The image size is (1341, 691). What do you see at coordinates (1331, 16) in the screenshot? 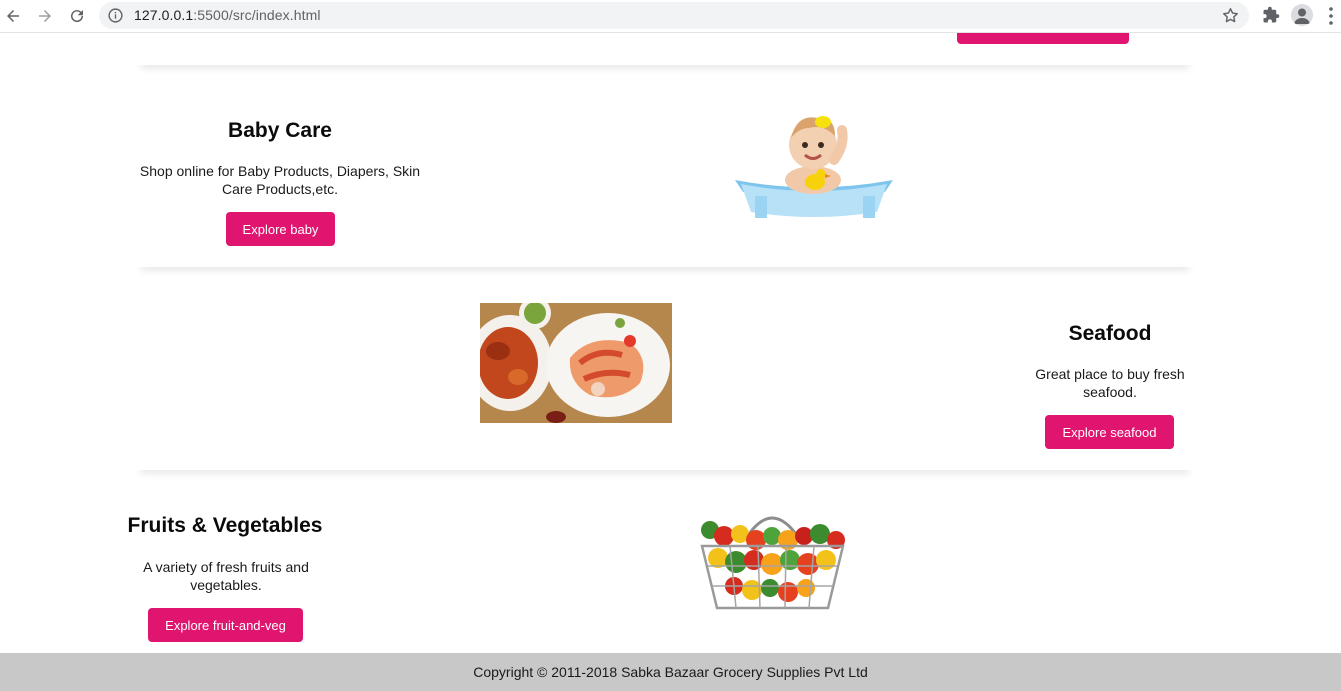
I see `kebab-menu-icon` at bounding box center [1331, 16].